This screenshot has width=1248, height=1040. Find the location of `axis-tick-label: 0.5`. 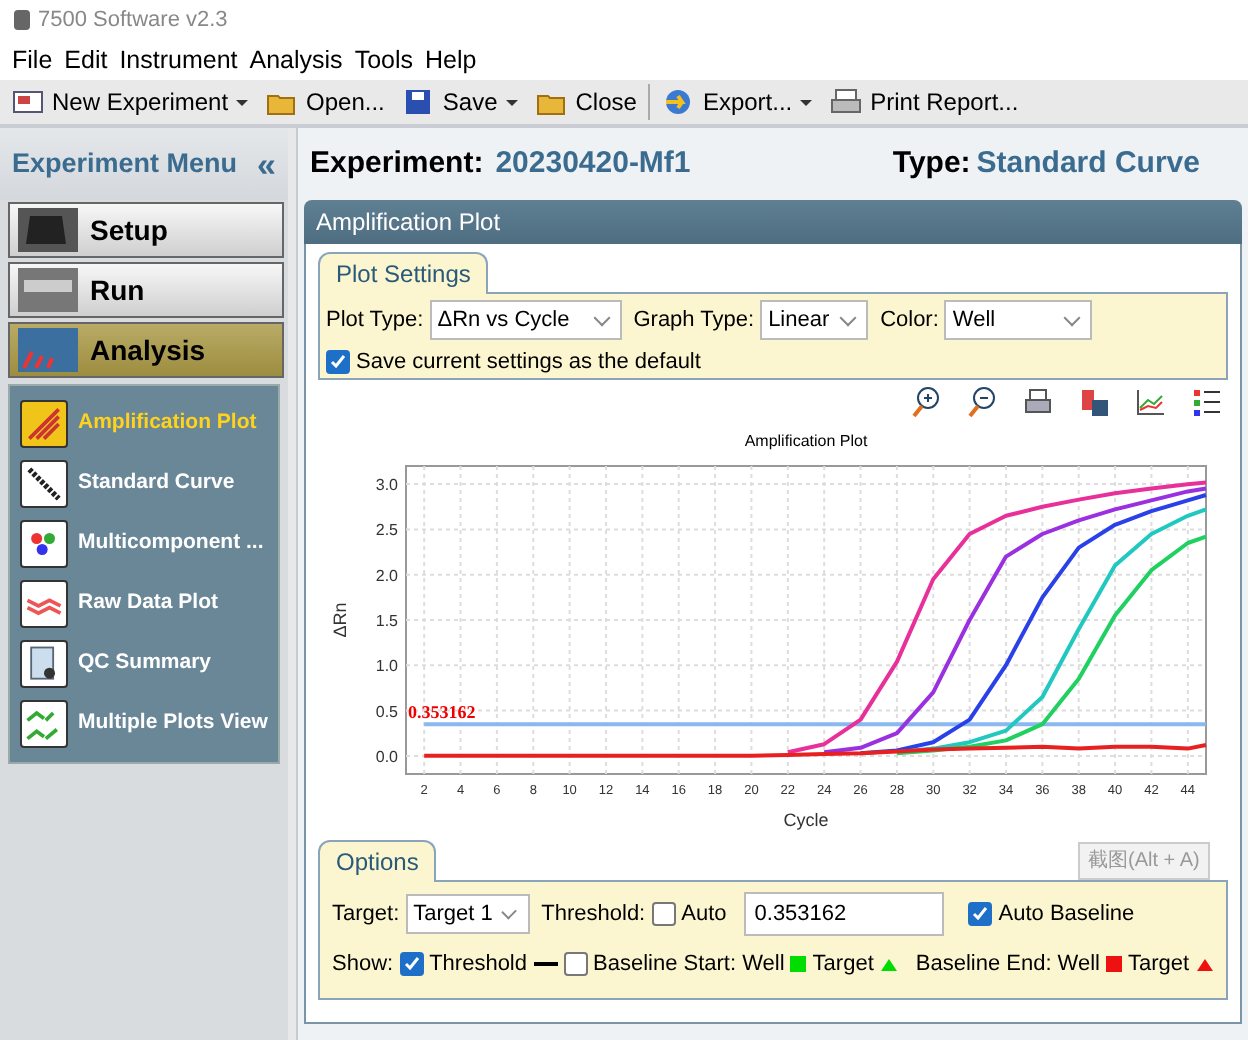

axis-tick-label: 0.5 is located at coordinates (386, 711).